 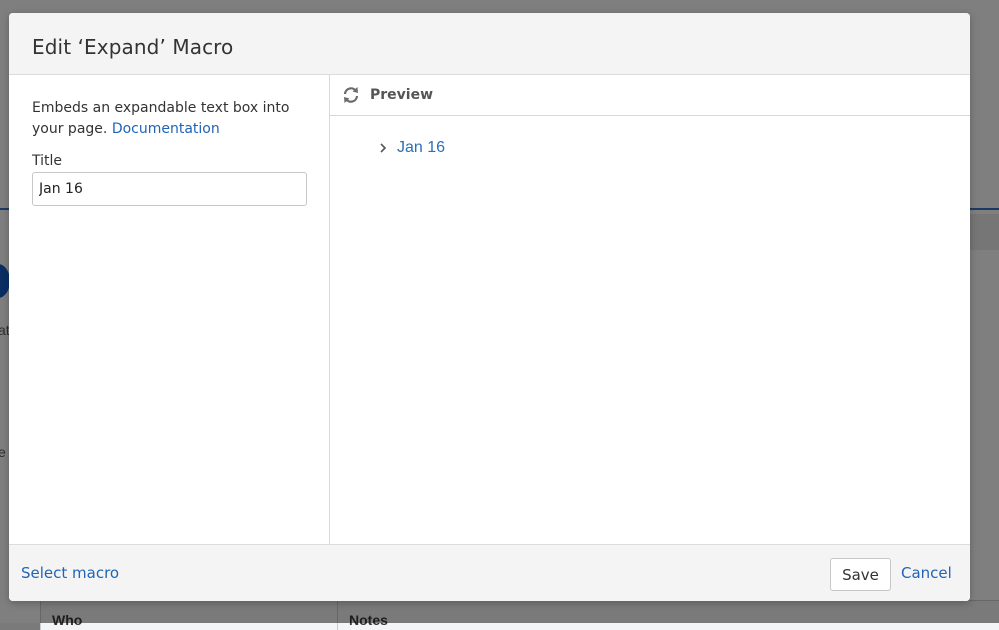 I want to click on expand-macro-preview: Jan 16, so click(x=411, y=148).